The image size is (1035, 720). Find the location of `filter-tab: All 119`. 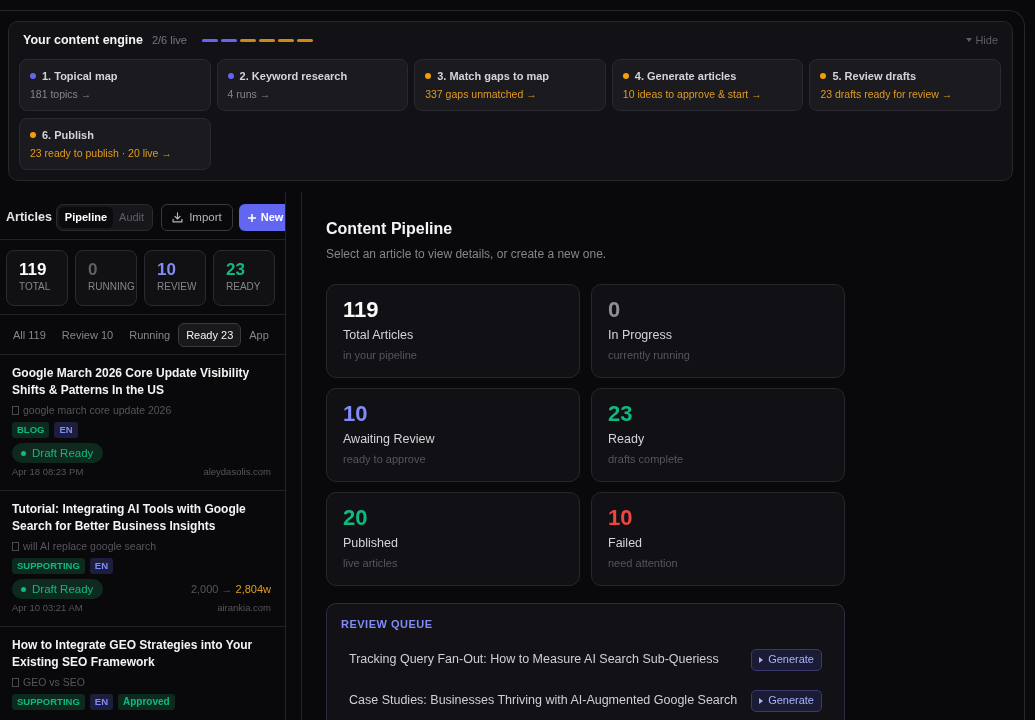

filter-tab: All 119 is located at coordinates (29, 335).